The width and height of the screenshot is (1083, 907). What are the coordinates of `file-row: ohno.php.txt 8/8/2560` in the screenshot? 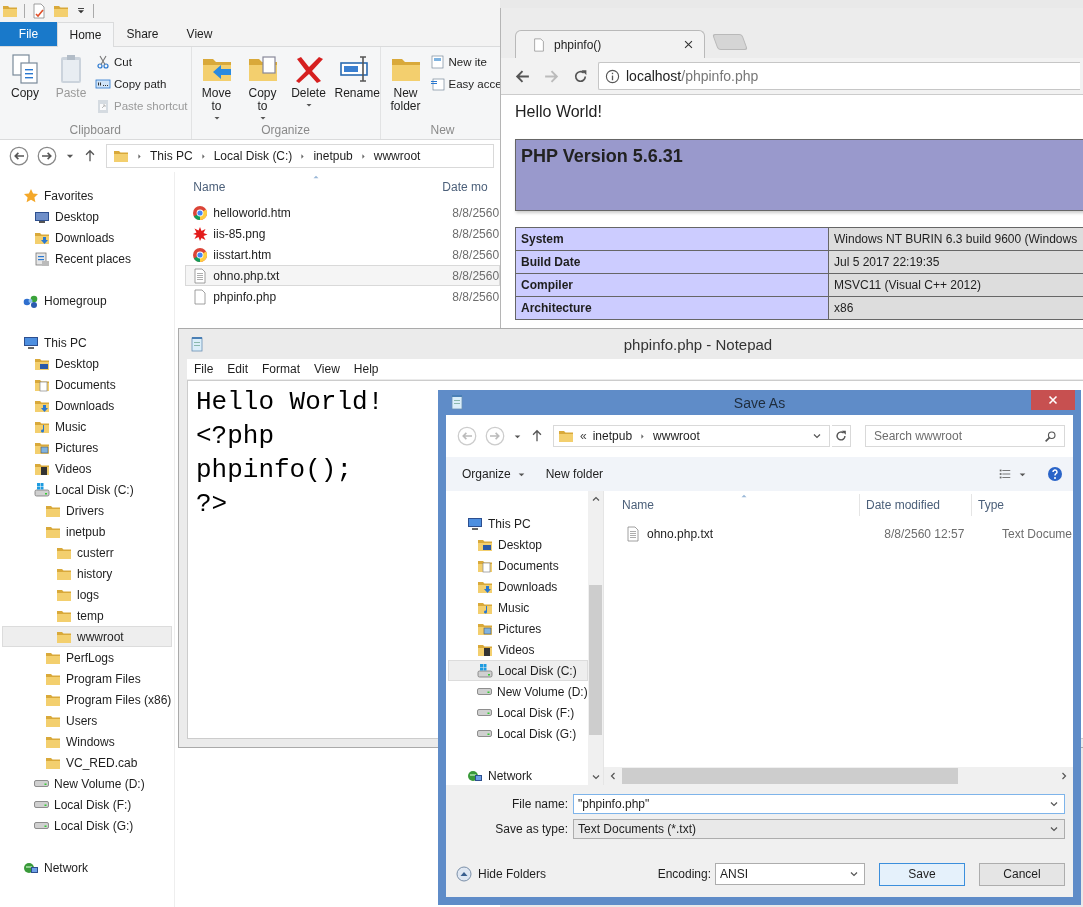 It's located at (343, 275).